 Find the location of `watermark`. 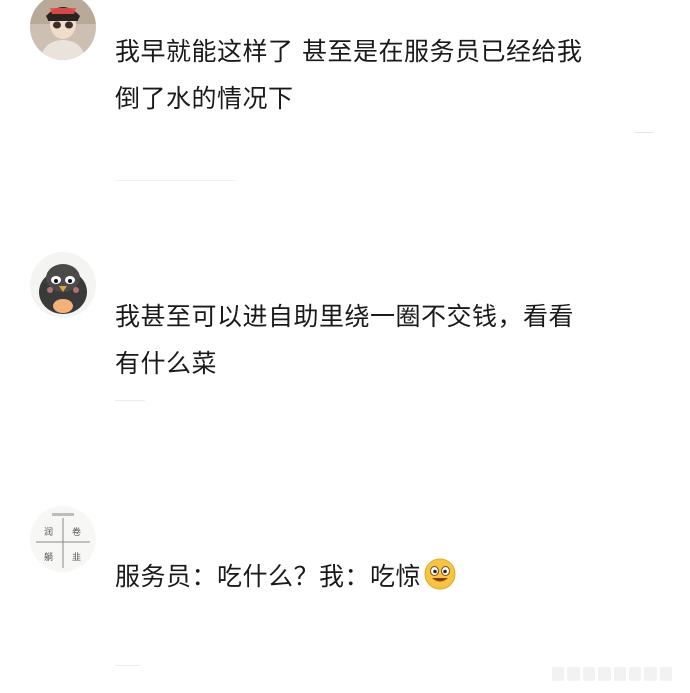

watermark is located at coordinates (612, 674).